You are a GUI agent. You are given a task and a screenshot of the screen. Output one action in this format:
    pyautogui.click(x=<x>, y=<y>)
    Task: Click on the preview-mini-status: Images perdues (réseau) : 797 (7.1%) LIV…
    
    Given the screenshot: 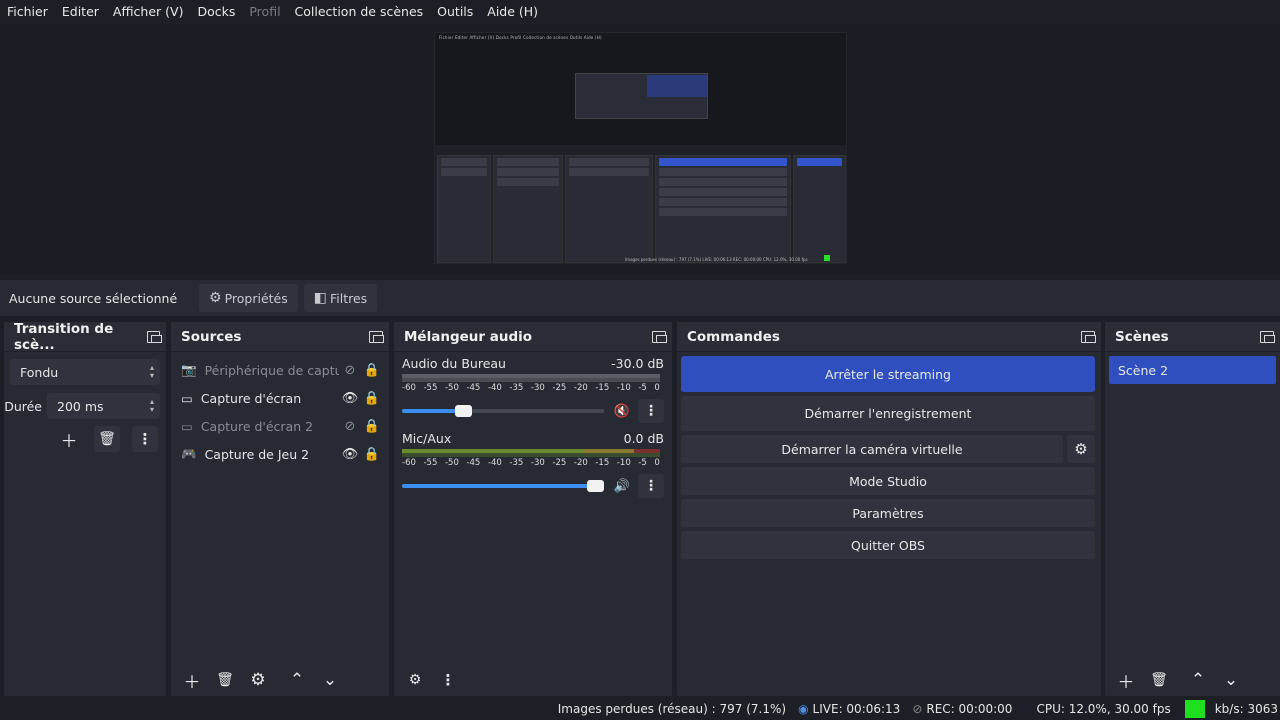 What is the action you would take?
    pyautogui.click(x=716, y=259)
    